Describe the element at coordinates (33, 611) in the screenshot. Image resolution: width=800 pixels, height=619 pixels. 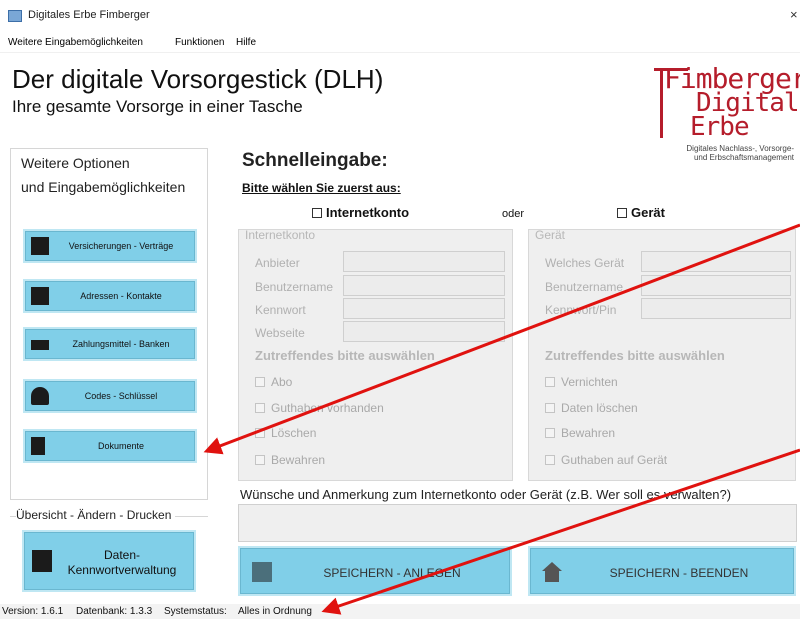
I see `version-text: Version: 1.6.1` at that location.